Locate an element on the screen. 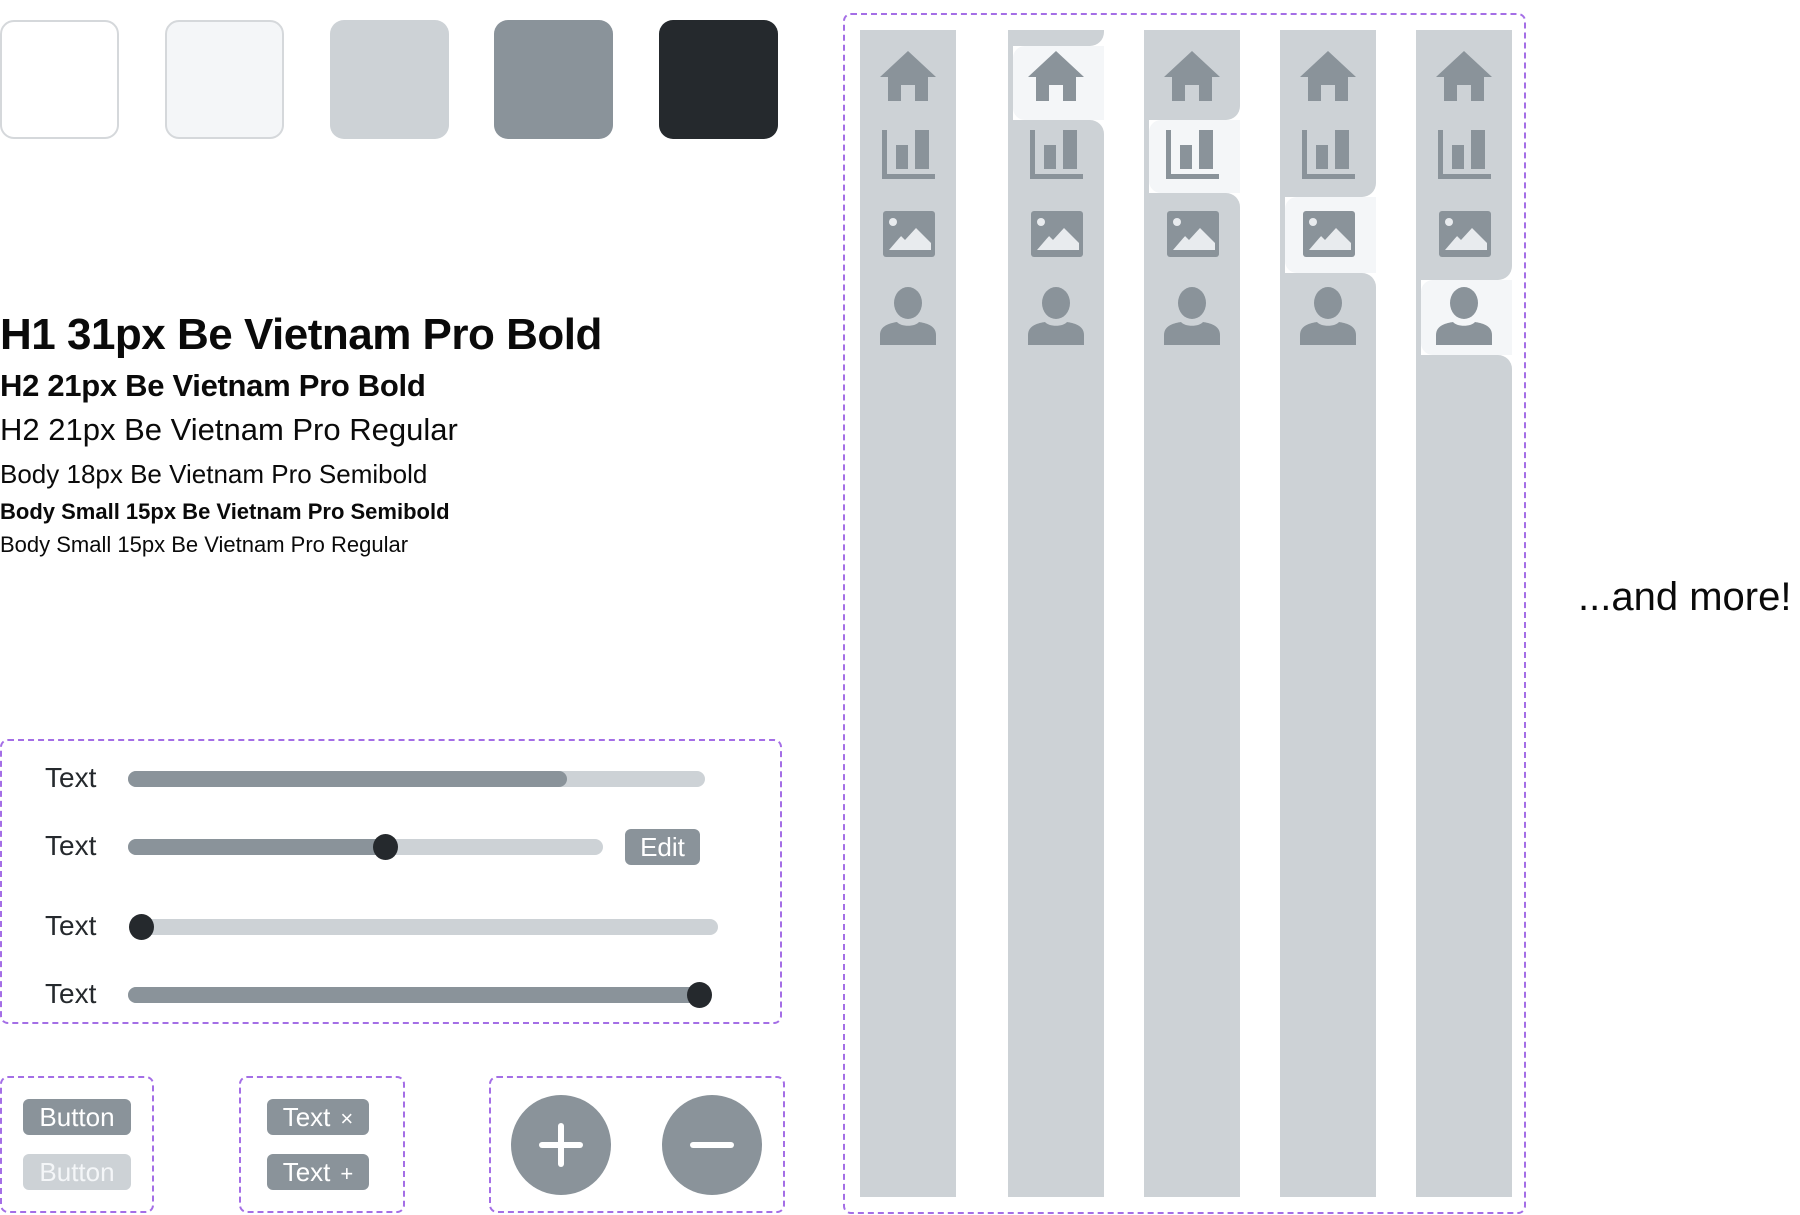 The image size is (1800, 1215). edit-button: Edit is located at coordinates (662, 847).